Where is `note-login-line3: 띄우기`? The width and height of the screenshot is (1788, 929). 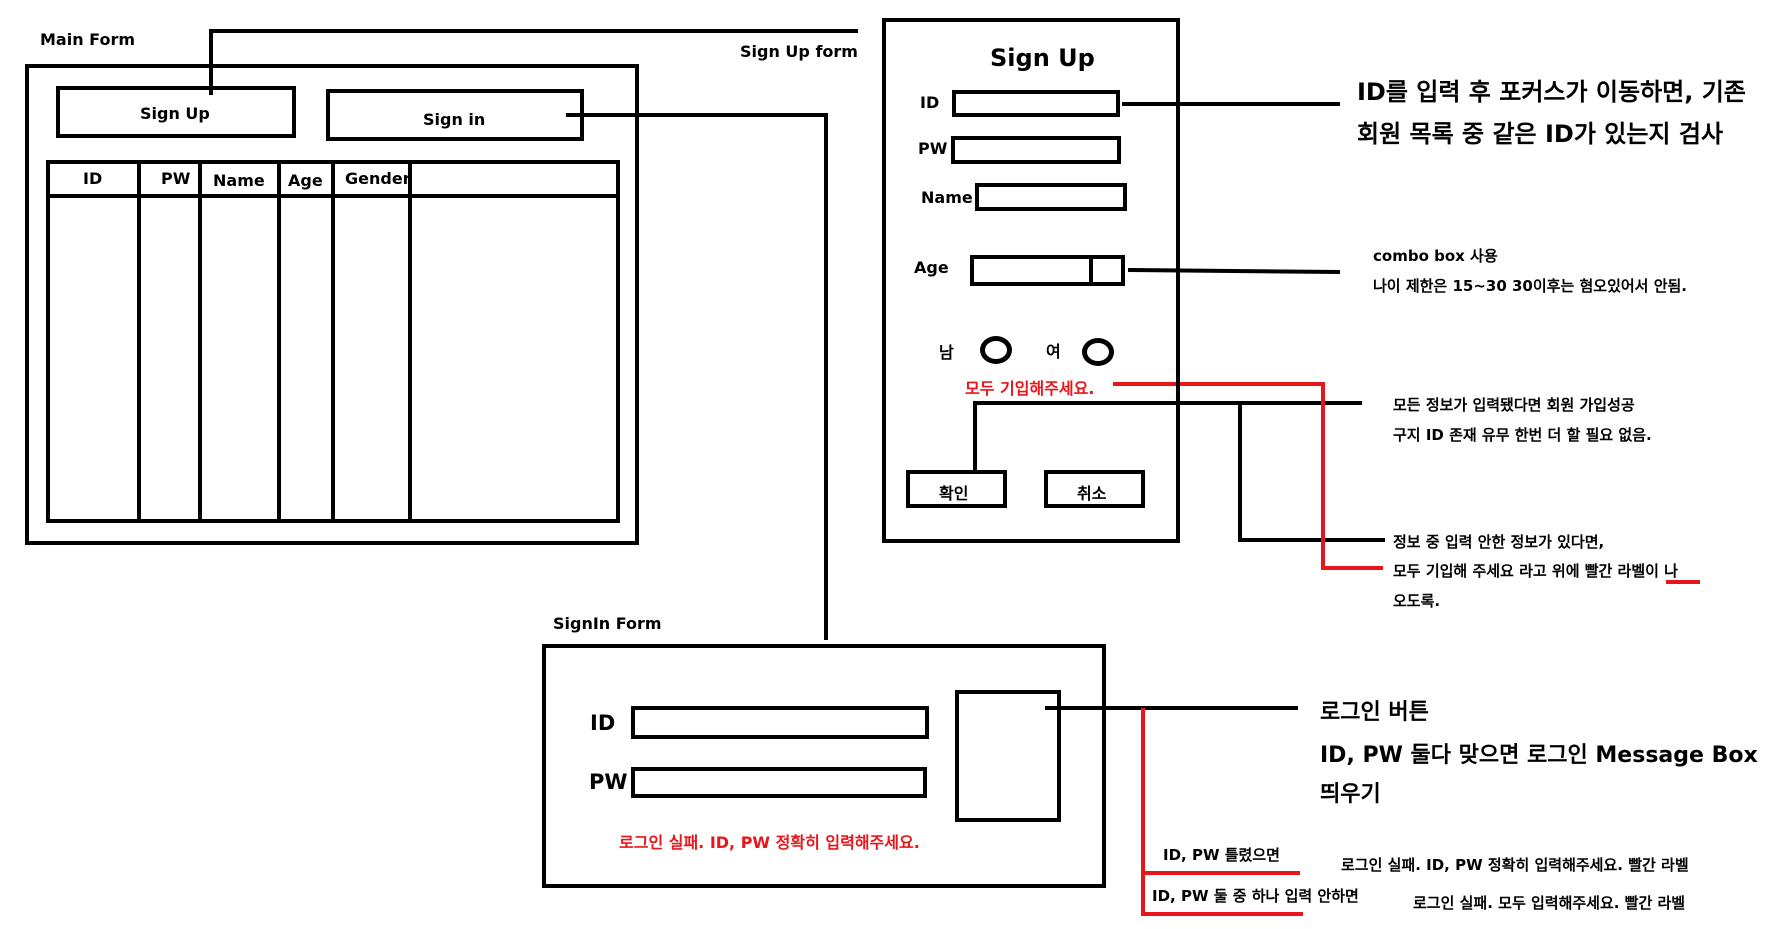 note-login-line3: 띄우기 is located at coordinates (1350, 794).